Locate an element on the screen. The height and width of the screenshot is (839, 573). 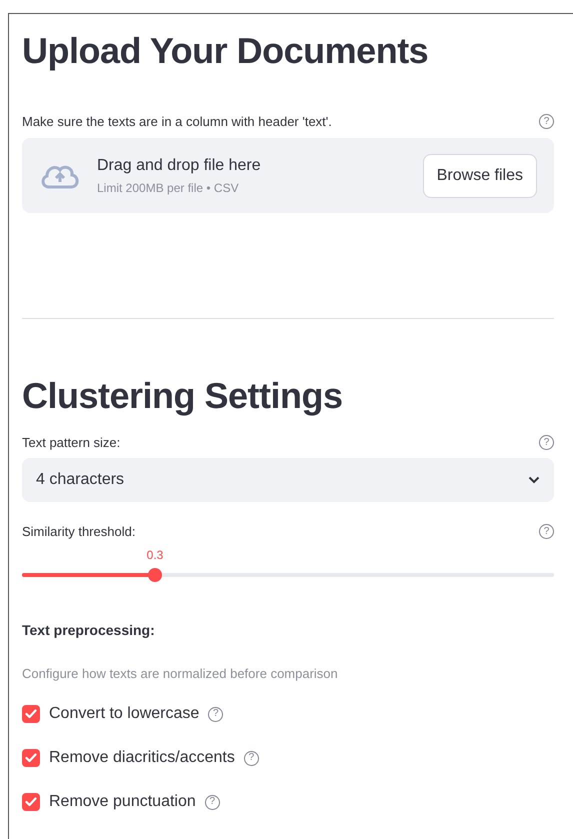
file-dropzone: Drag and drop file here Limit 200MB per file • CSV Browse files is located at coordinates (288, 176).